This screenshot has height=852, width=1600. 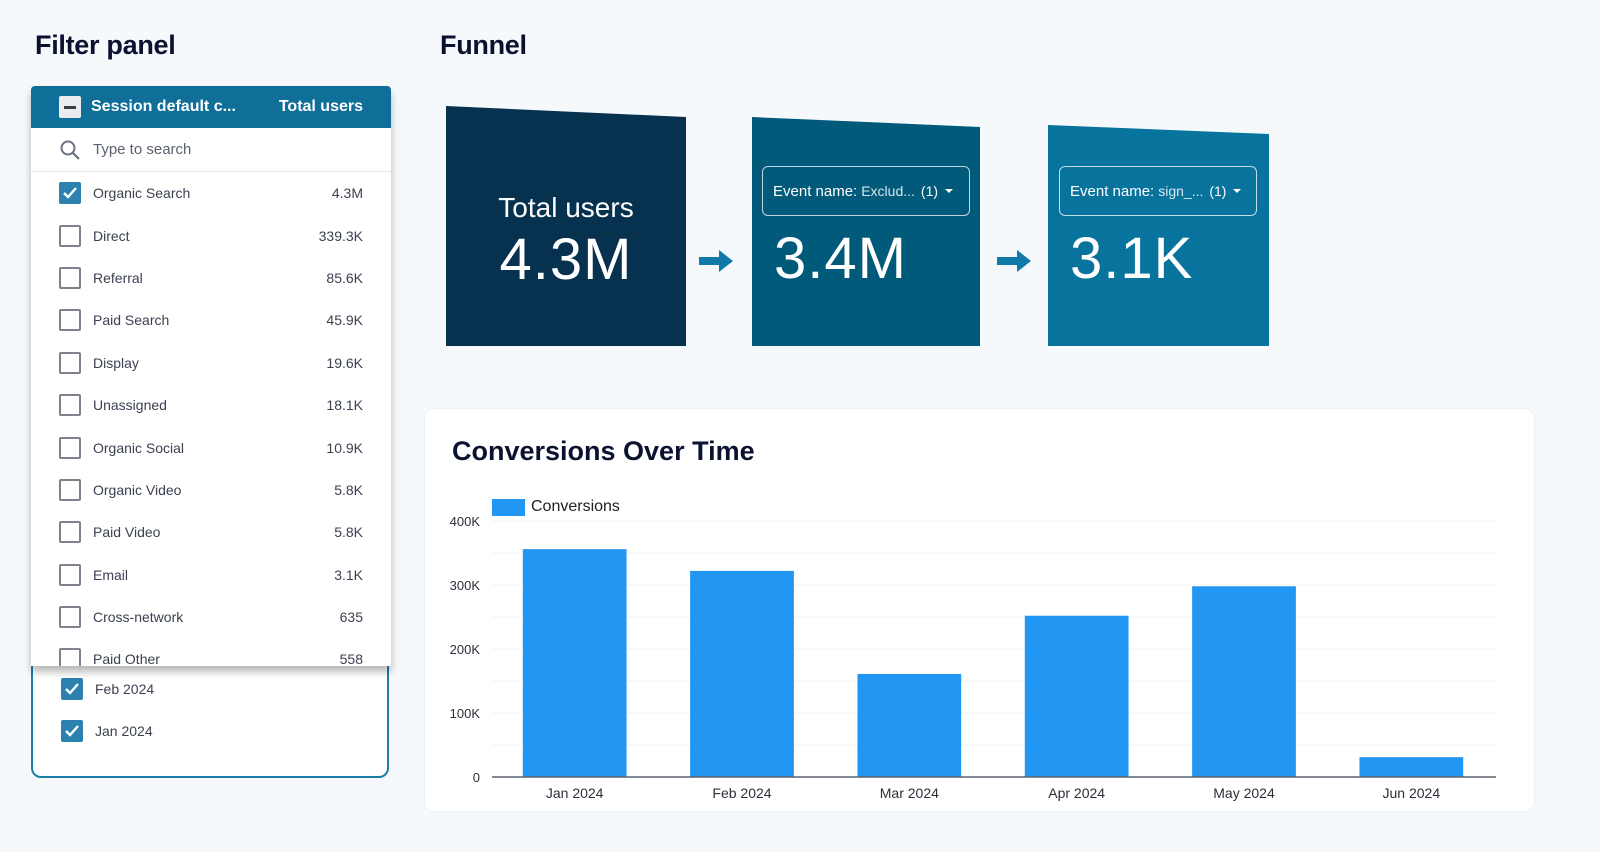 What do you see at coordinates (211, 532) in the screenshot?
I see `channel-option: Paid Video 5.8K` at bounding box center [211, 532].